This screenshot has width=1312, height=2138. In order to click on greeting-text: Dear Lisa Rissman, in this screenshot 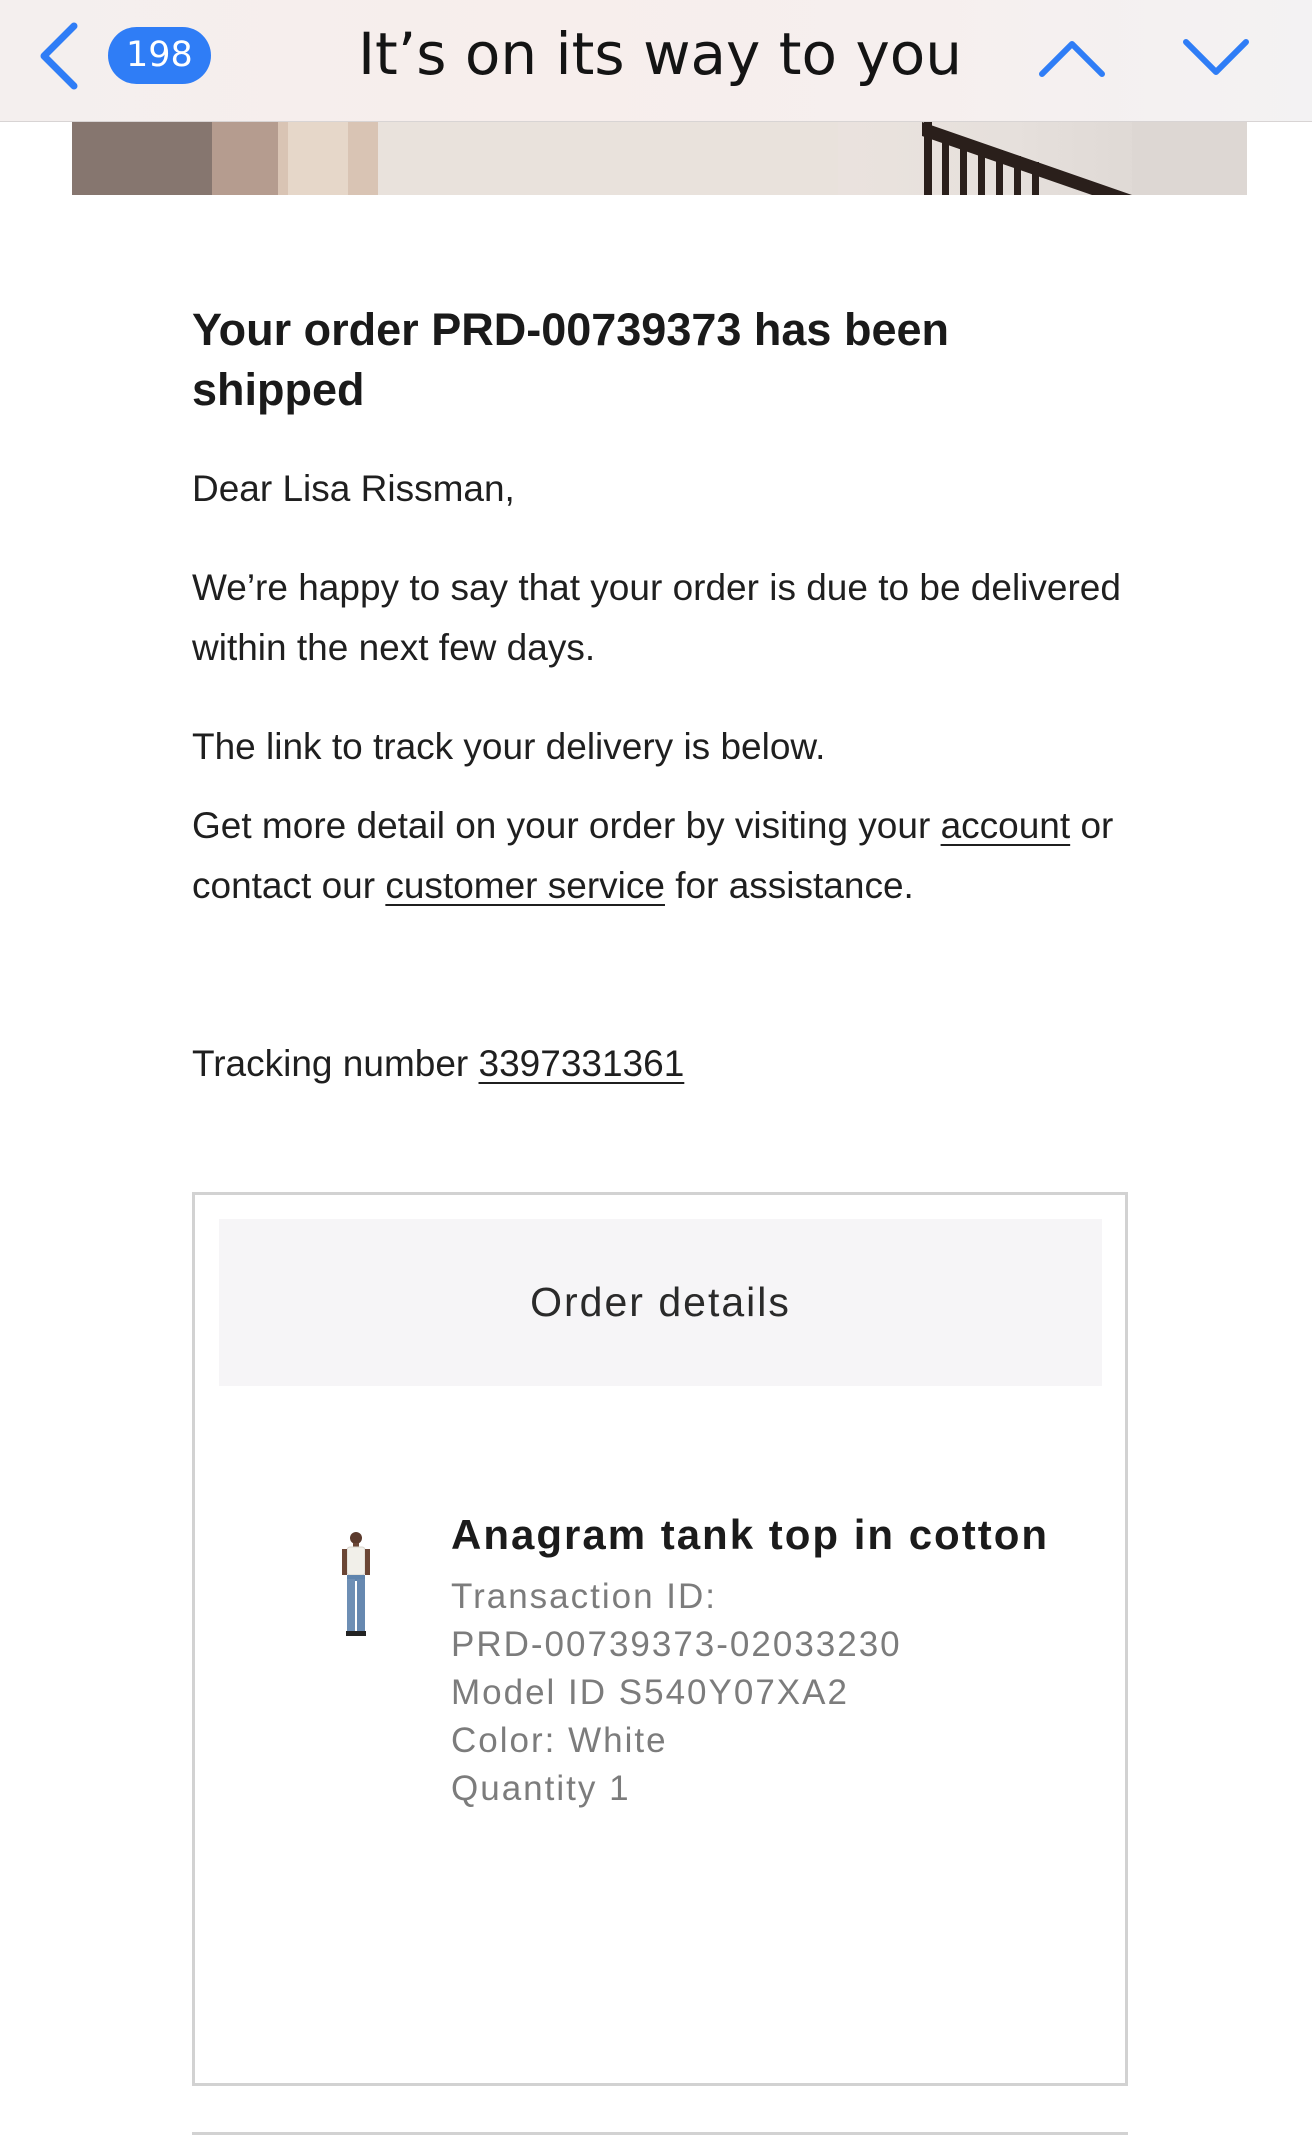, I will do `click(353, 488)`.